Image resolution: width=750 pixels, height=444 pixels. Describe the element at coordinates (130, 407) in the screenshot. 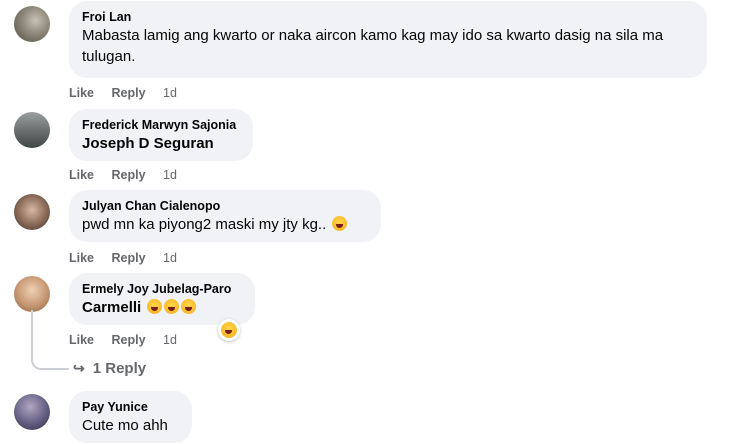

I see `comment-author: Pay Yunice` at that location.